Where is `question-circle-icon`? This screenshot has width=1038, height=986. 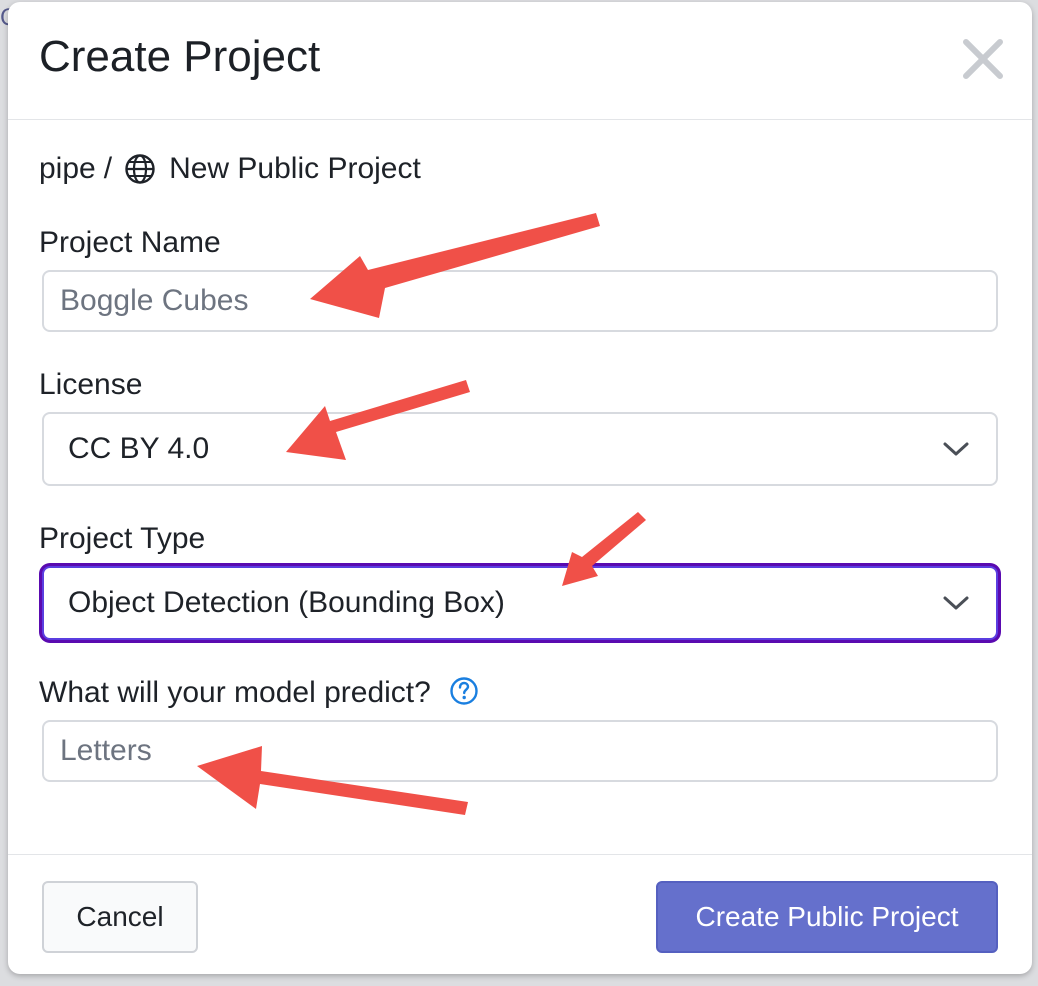
question-circle-icon is located at coordinates (464, 691).